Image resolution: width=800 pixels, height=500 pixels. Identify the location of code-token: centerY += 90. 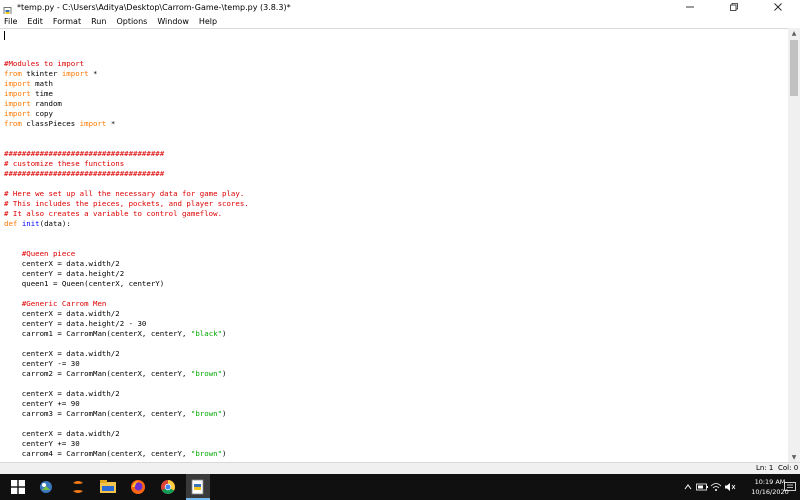
(42, 403).